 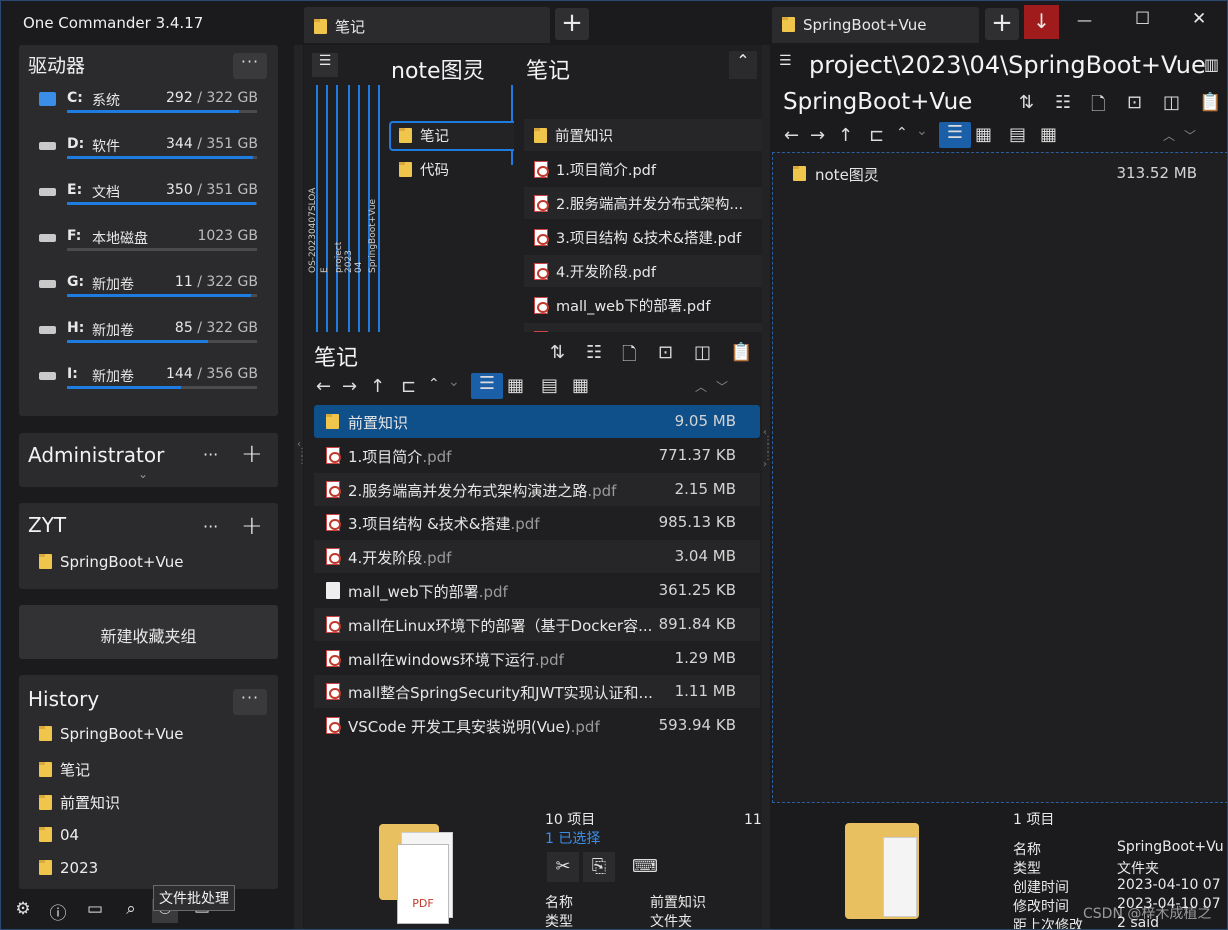 I want to click on column2-item: mall在Linux环境下的部署, so click(x=643, y=327).